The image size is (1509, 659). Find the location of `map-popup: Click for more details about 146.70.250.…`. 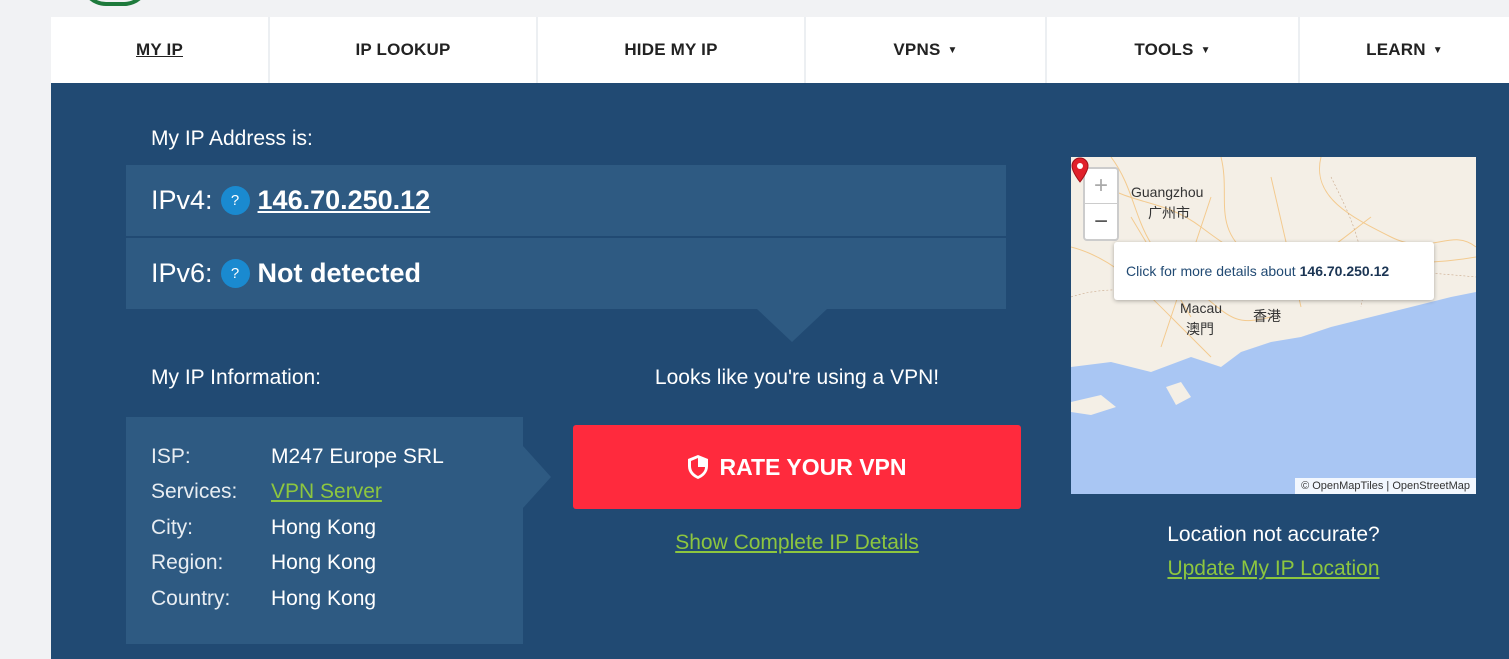

map-popup: Click for more details about 146.70.250.… is located at coordinates (1274, 271).